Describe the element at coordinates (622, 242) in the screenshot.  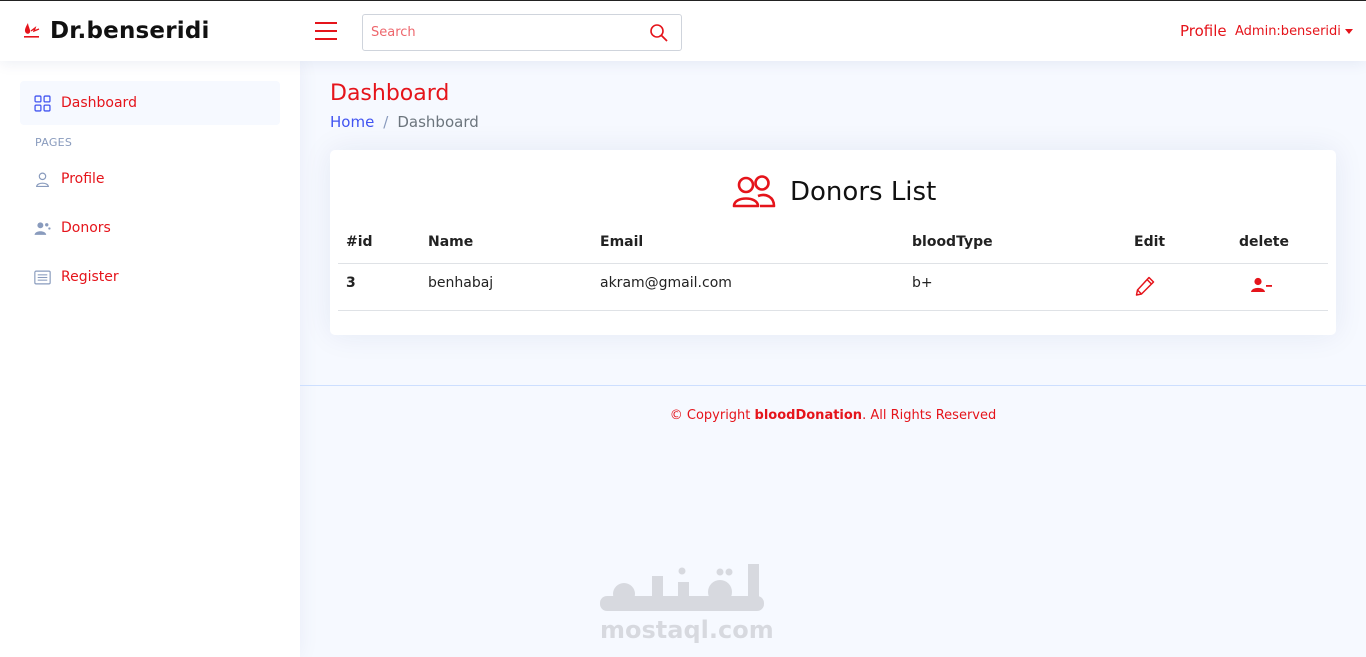
I see `column-header-email: Email` at that location.